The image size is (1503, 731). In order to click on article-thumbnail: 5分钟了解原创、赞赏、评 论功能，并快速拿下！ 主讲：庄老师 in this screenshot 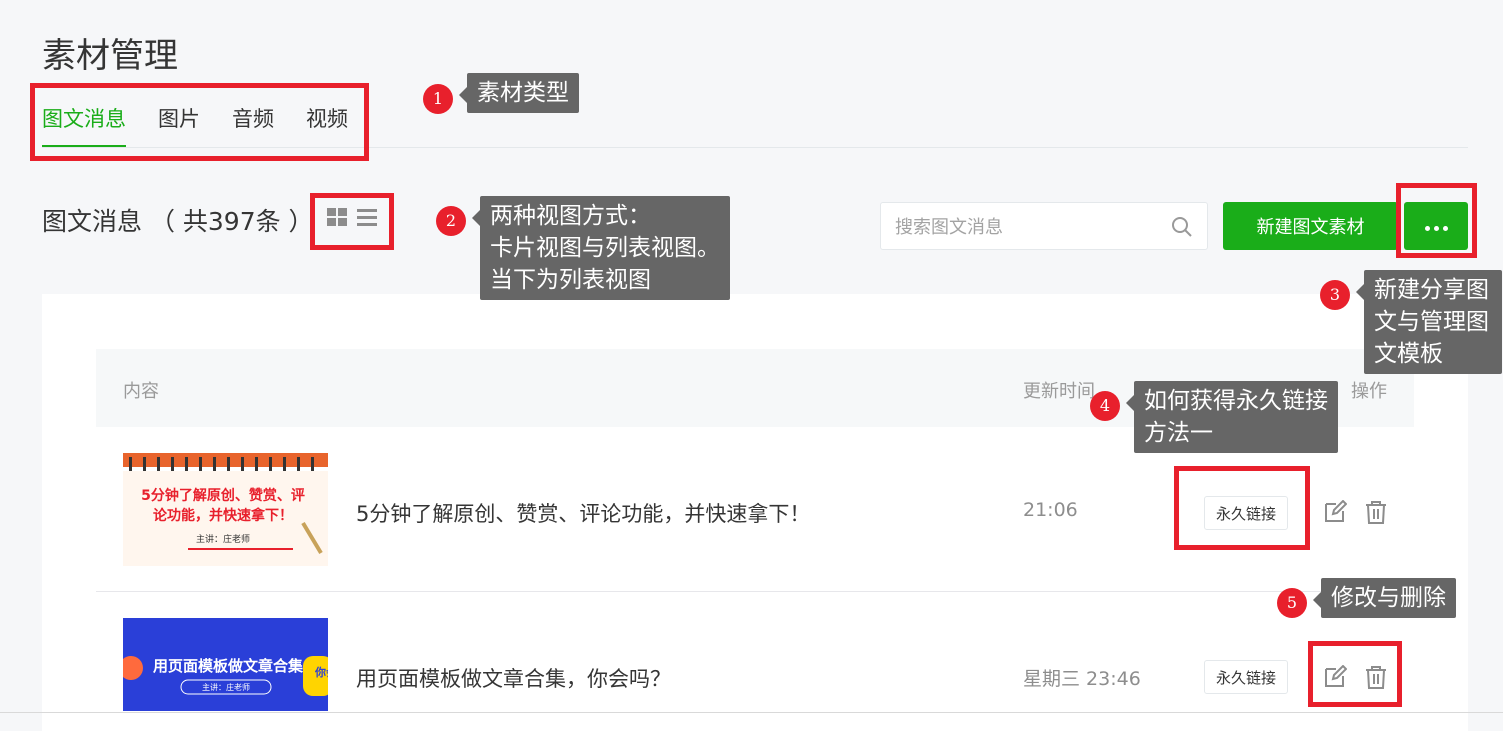, I will do `click(225, 509)`.